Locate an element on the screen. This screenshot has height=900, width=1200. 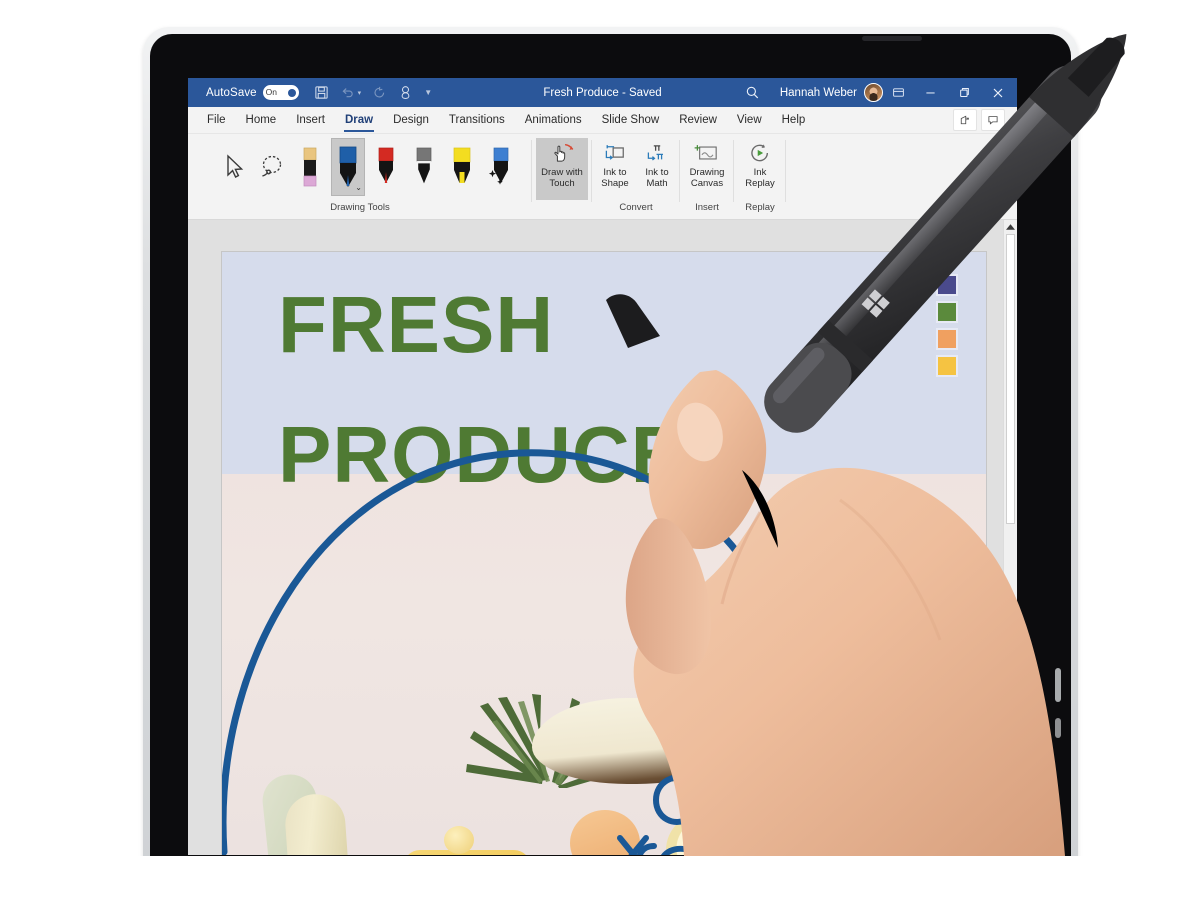
ribbon-group-convert: Ink to Shape Ink to Math Convert is located at coordinates (636, 176).